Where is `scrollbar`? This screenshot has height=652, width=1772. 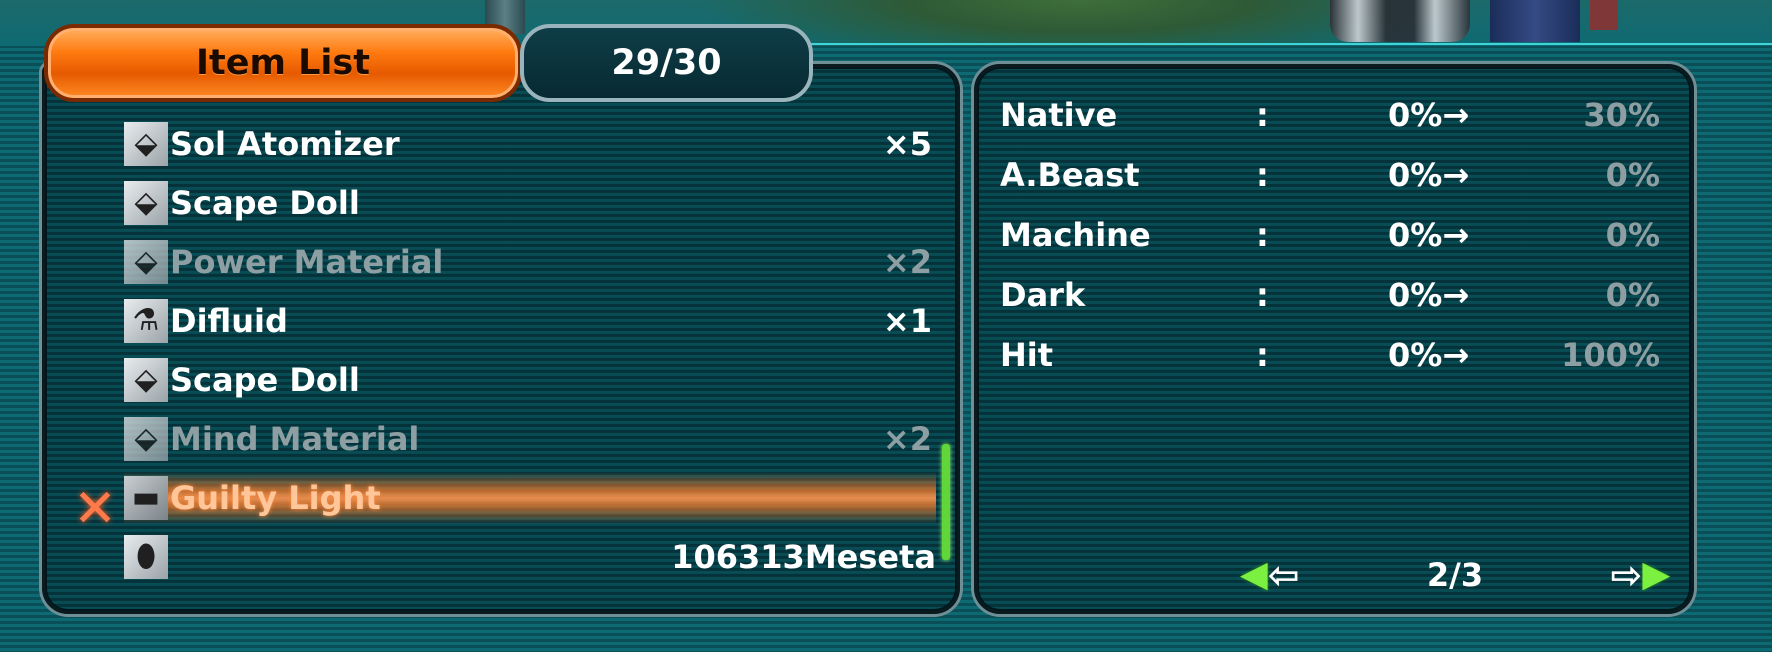 scrollbar is located at coordinates (946, 502).